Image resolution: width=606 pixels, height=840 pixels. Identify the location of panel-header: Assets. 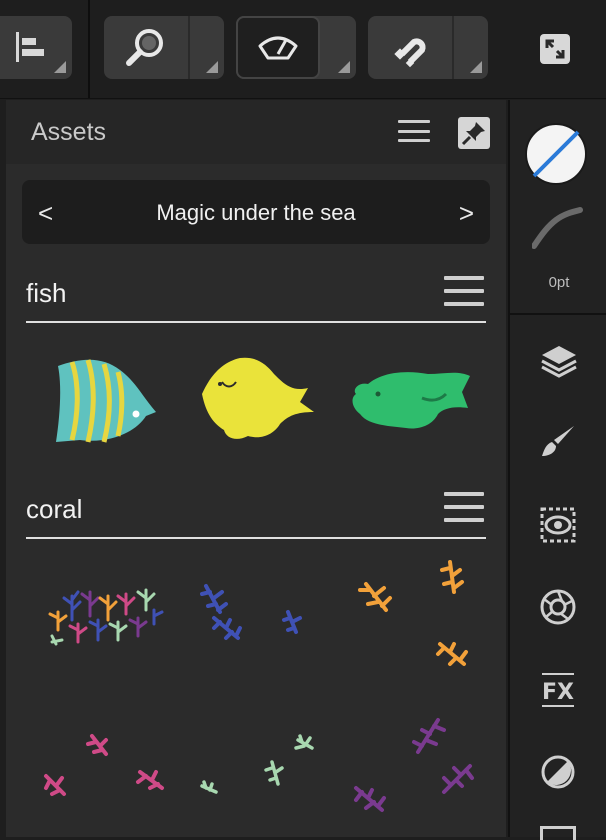
(256, 132).